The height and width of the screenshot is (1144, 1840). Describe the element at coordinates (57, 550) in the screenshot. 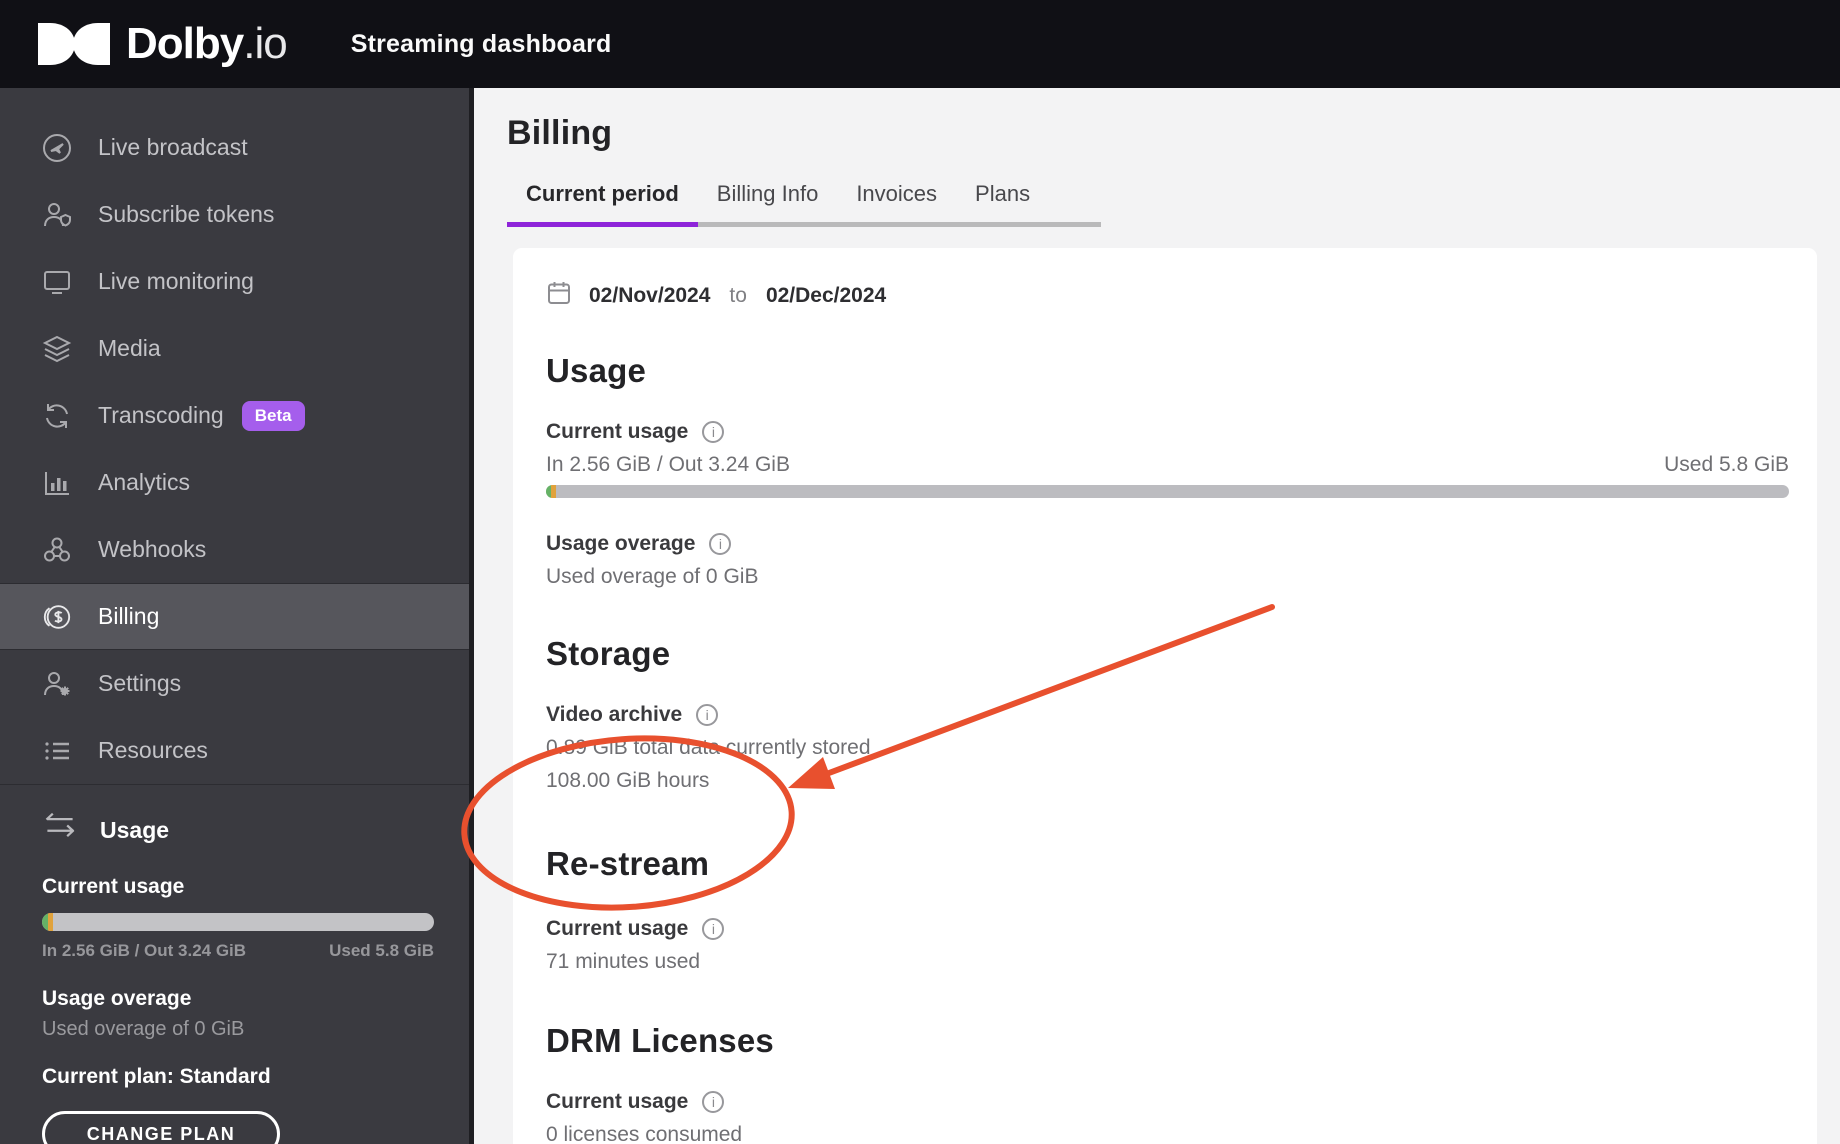

I see `webhooks-icon` at that location.